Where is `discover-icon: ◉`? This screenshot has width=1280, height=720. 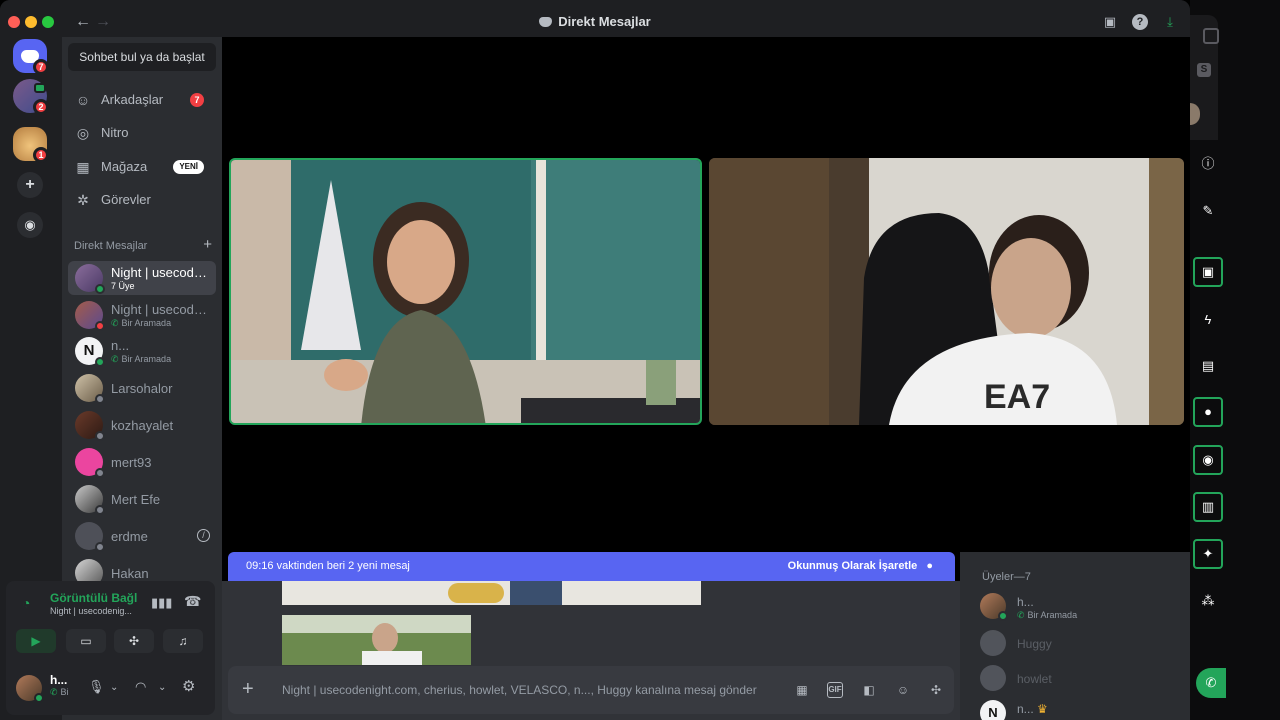
discover-icon: ◉ is located at coordinates (30, 225).